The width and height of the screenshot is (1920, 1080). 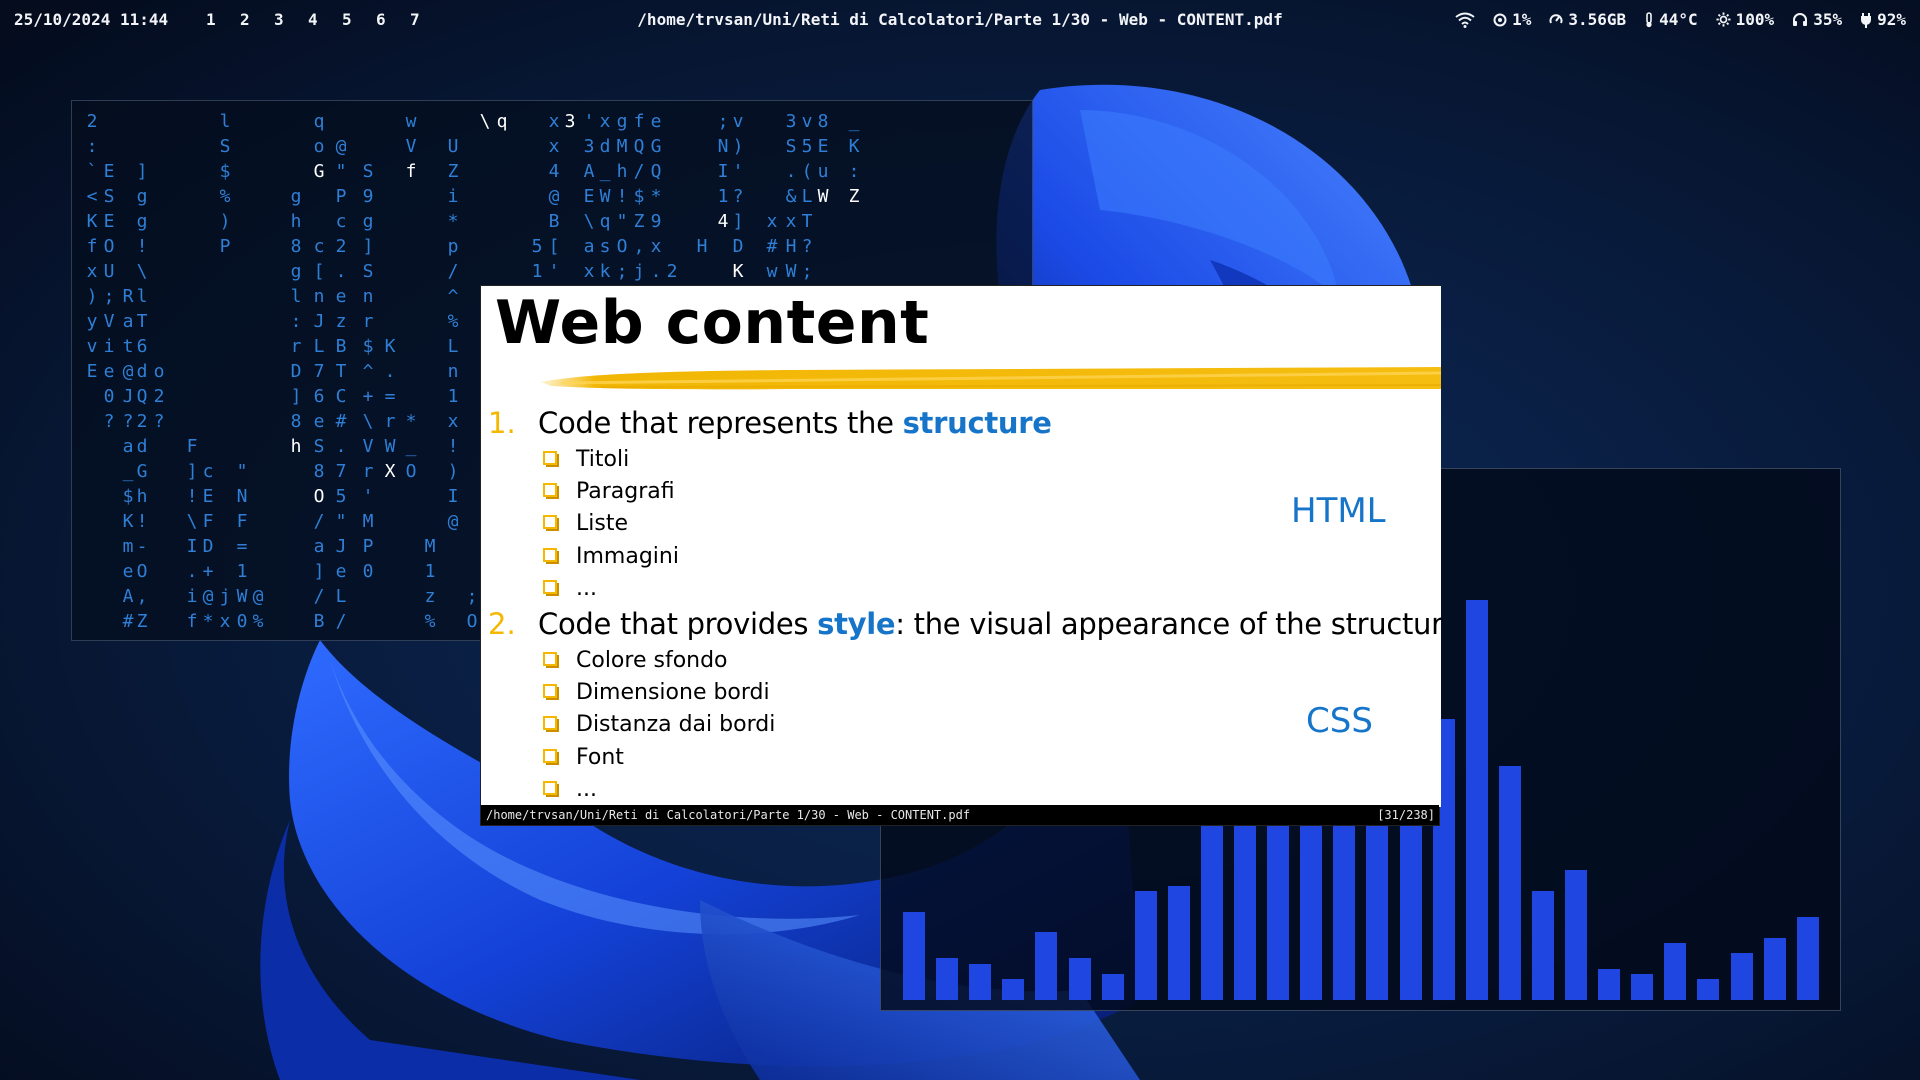 What do you see at coordinates (453, 334) in the screenshot?
I see `matrix-rain-column: U Z i * p / ^ % L n 1 x ! ) I @` at bounding box center [453, 334].